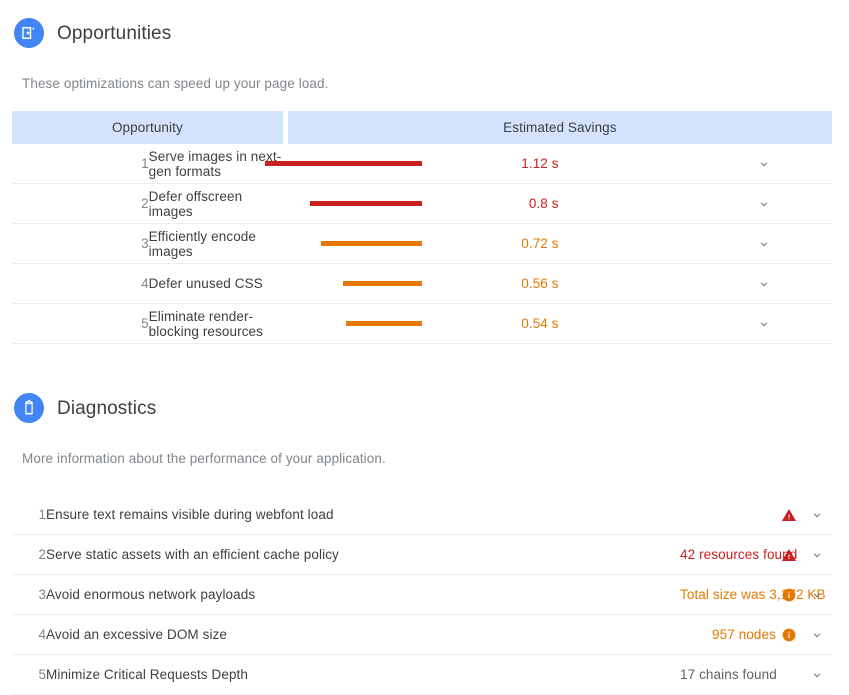  What do you see at coordinates (753, 594) in the screenshot?
I see `diagnostic-value: Total size was 3,172 KB` at bounding box center [753, 594].